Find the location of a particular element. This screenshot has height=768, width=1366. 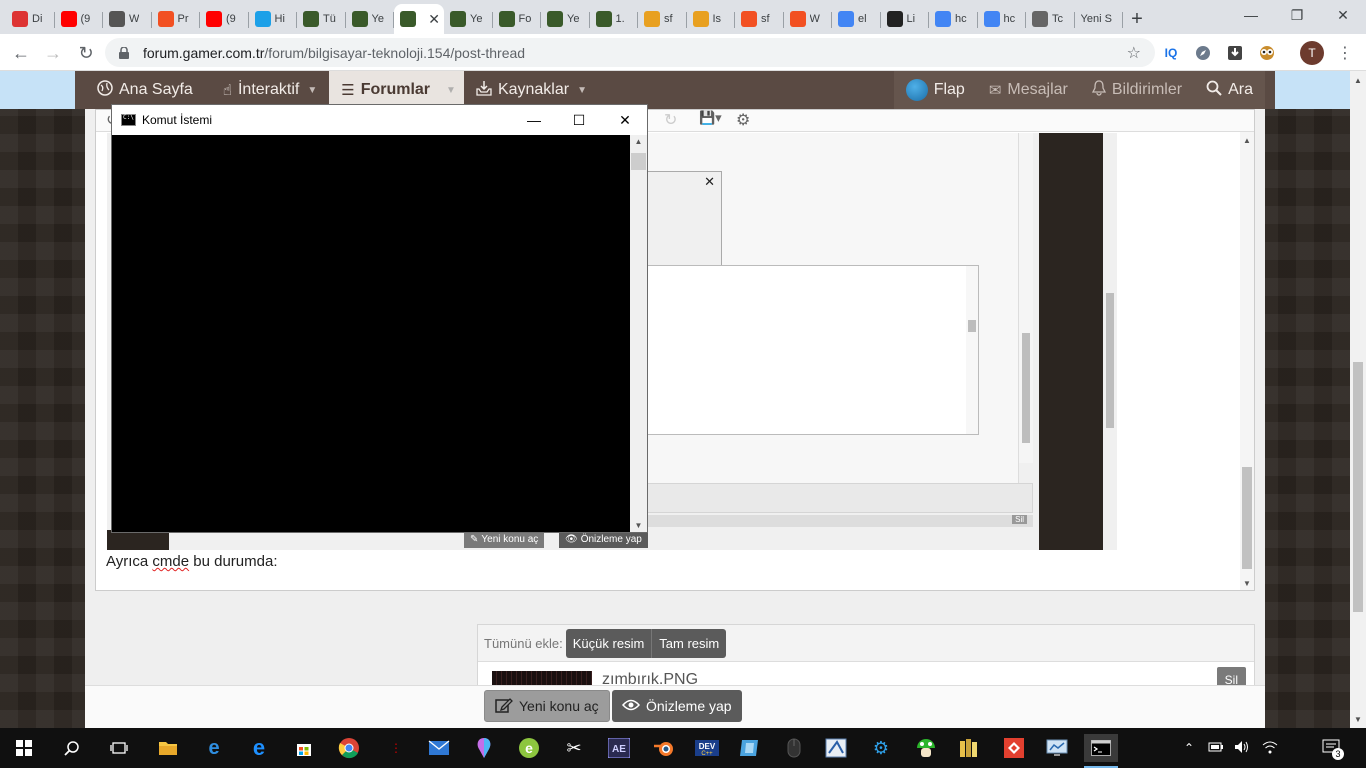

browser-tab: ✕ is located at coordinates (419, 19).